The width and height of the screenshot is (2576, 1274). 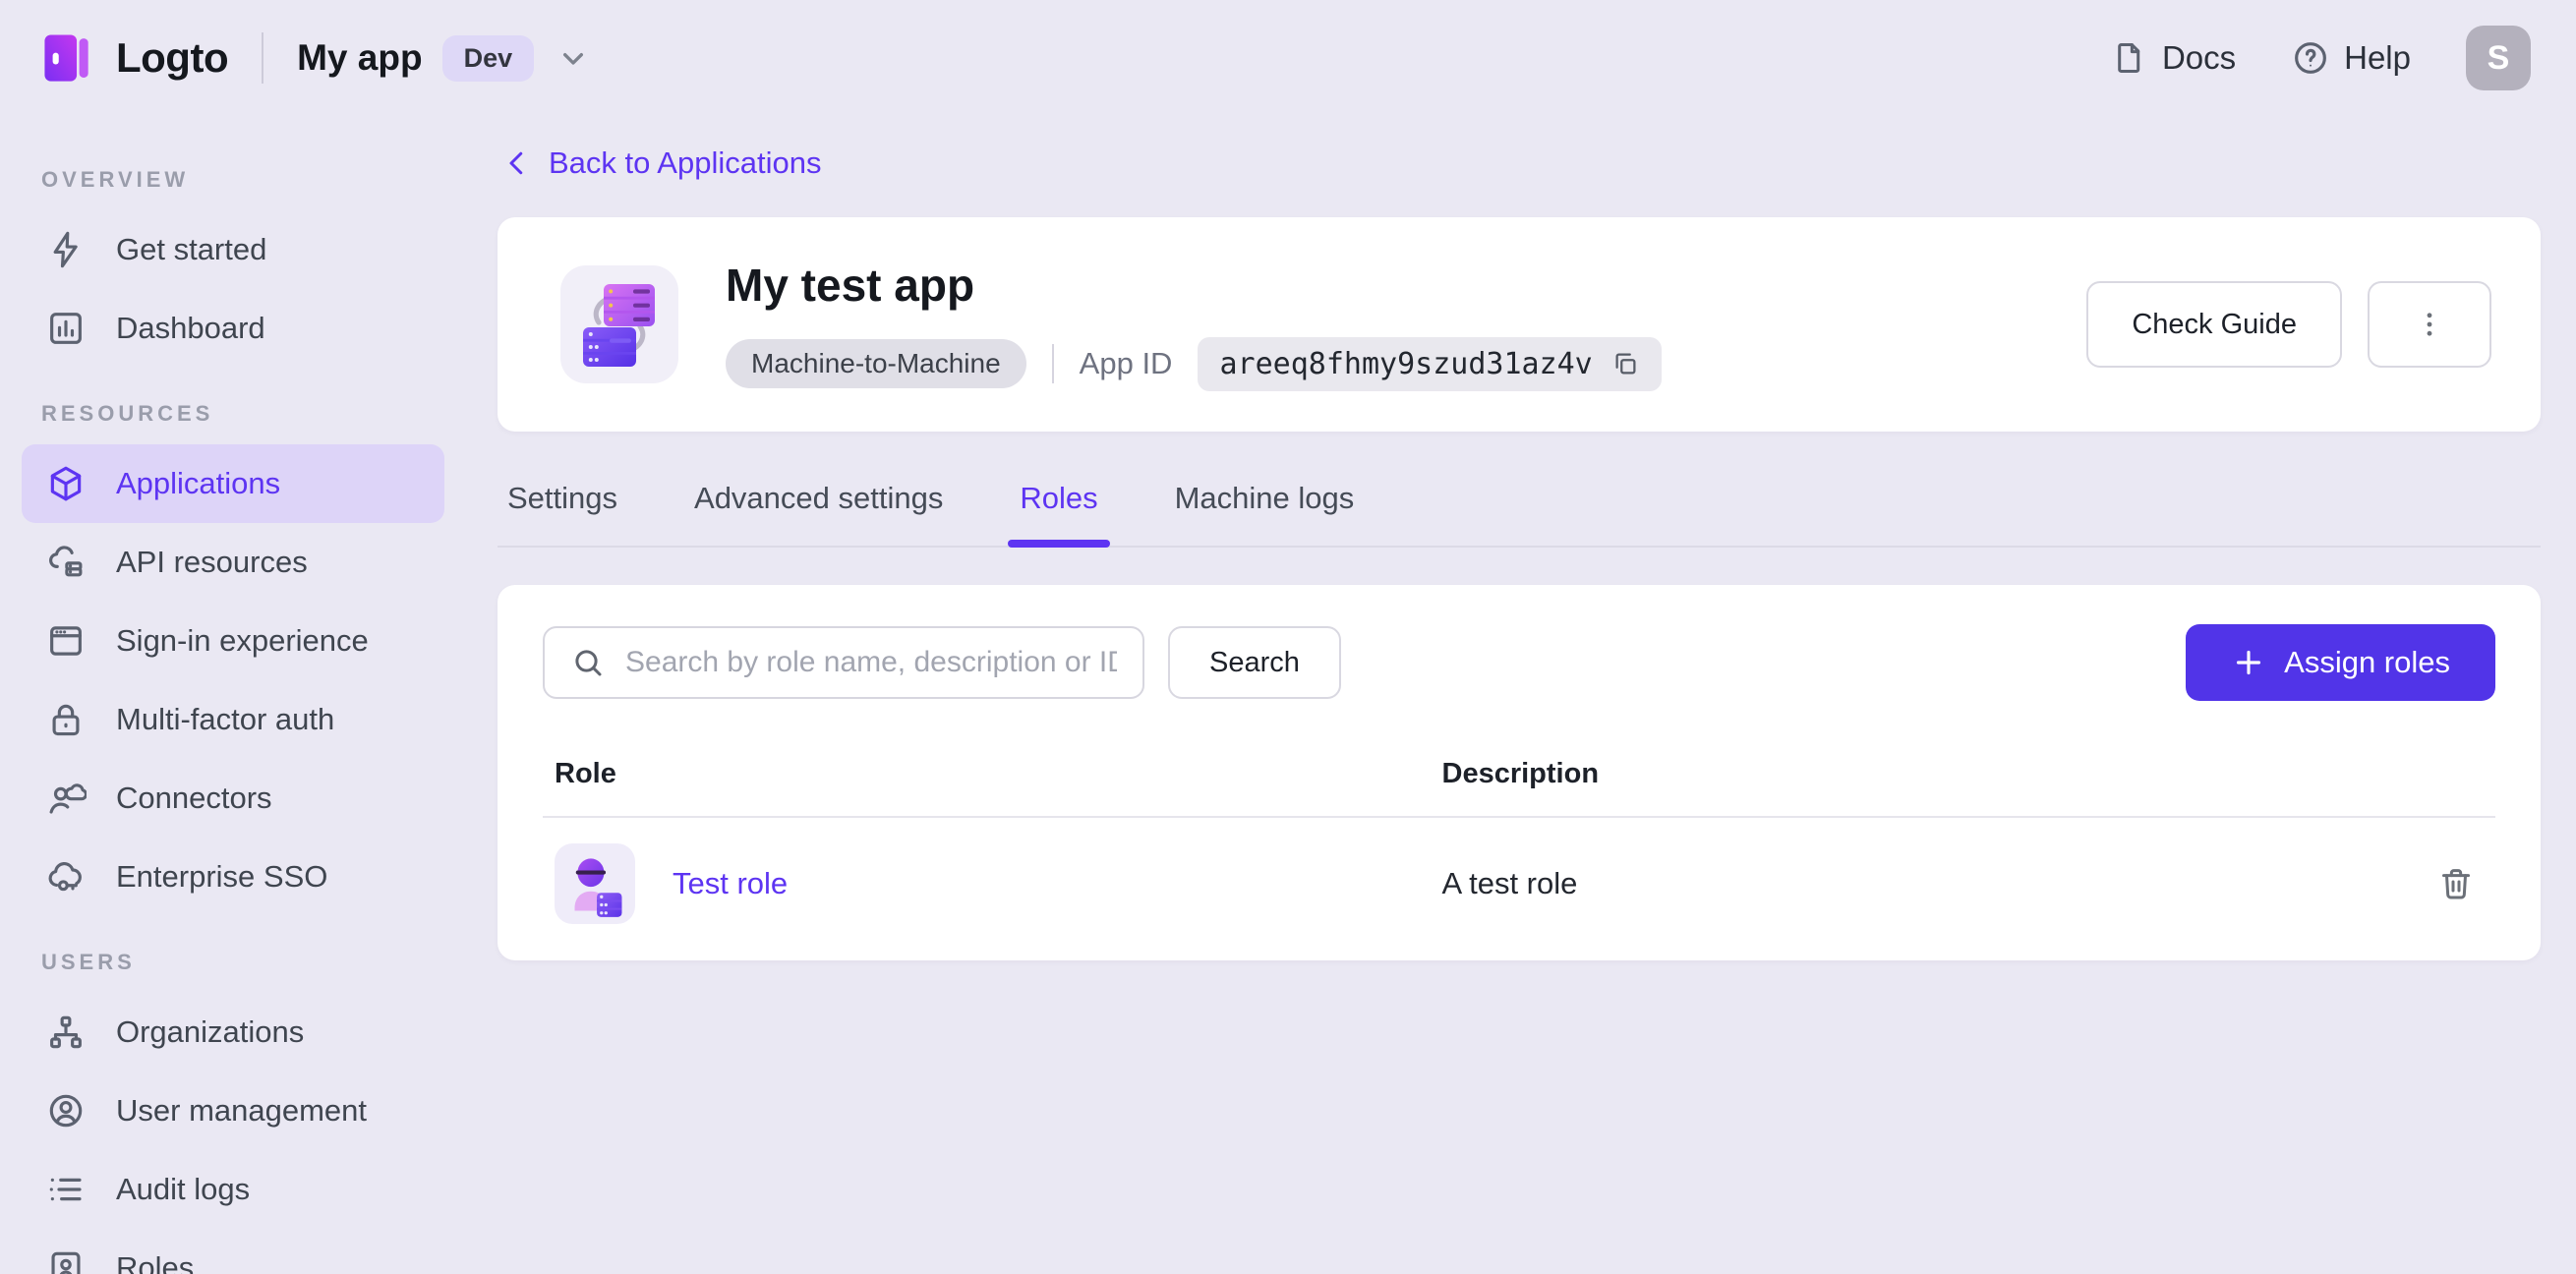 I want to click on sidebar-item-label: Audit logs, so click(x=183, y=1189).